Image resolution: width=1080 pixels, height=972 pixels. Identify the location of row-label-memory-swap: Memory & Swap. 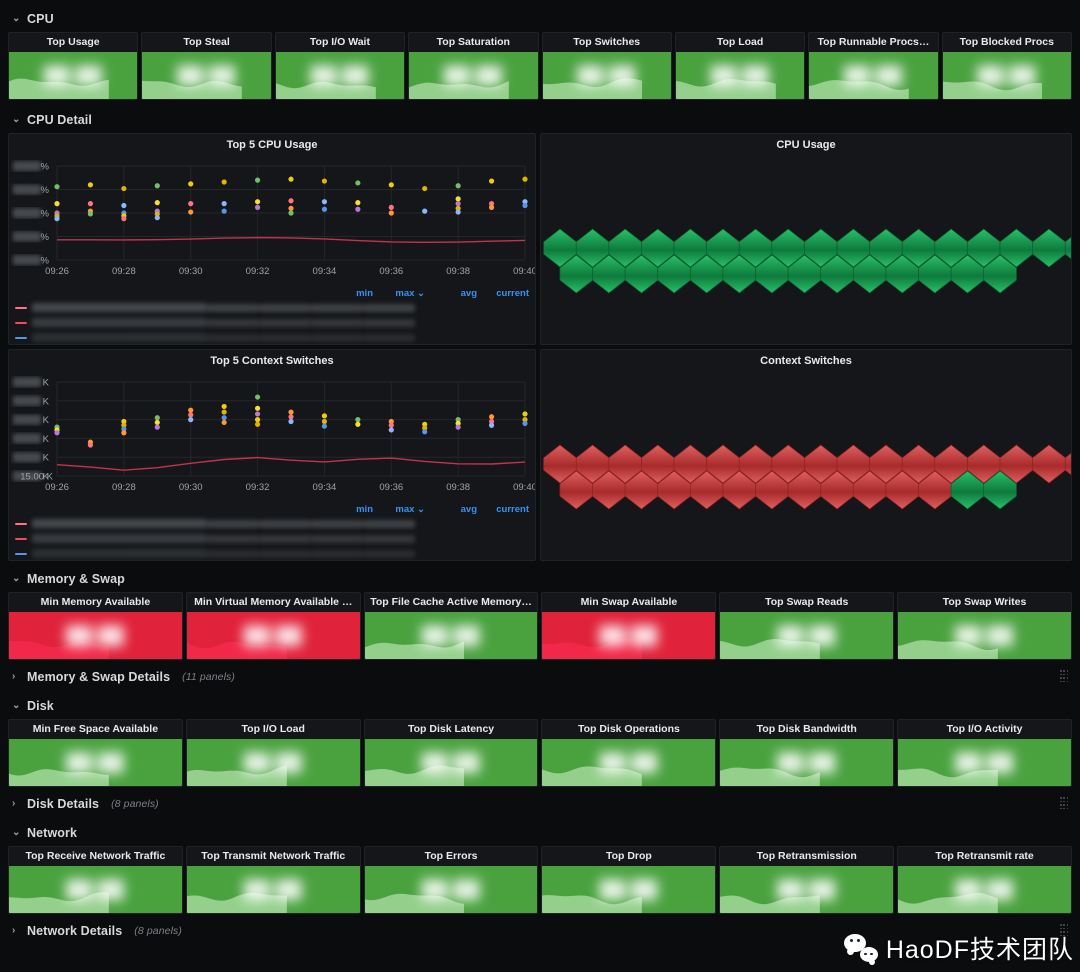
(76, 579).